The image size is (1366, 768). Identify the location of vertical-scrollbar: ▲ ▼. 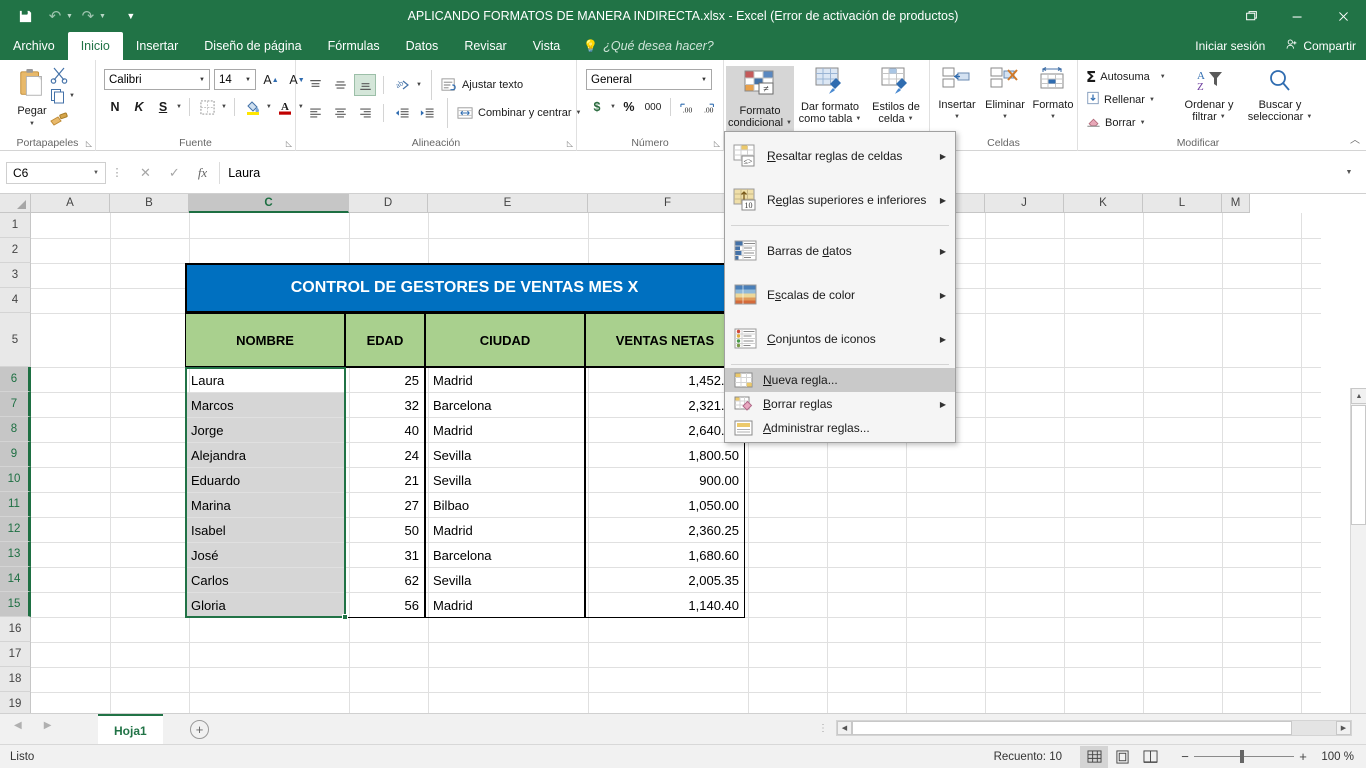
(1358, 578).